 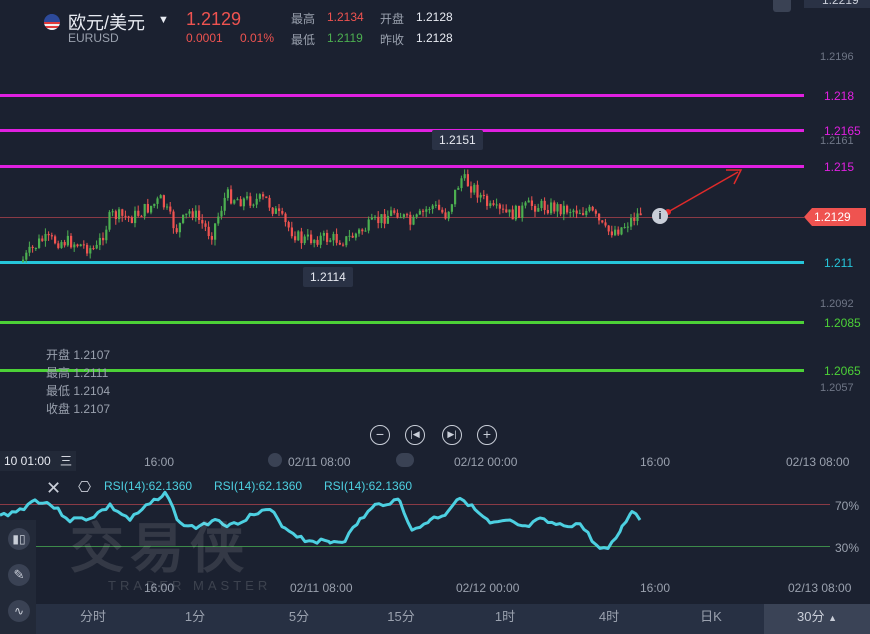 I want to click on time-label: 02/12 00:00, so click(x=486, y=462).